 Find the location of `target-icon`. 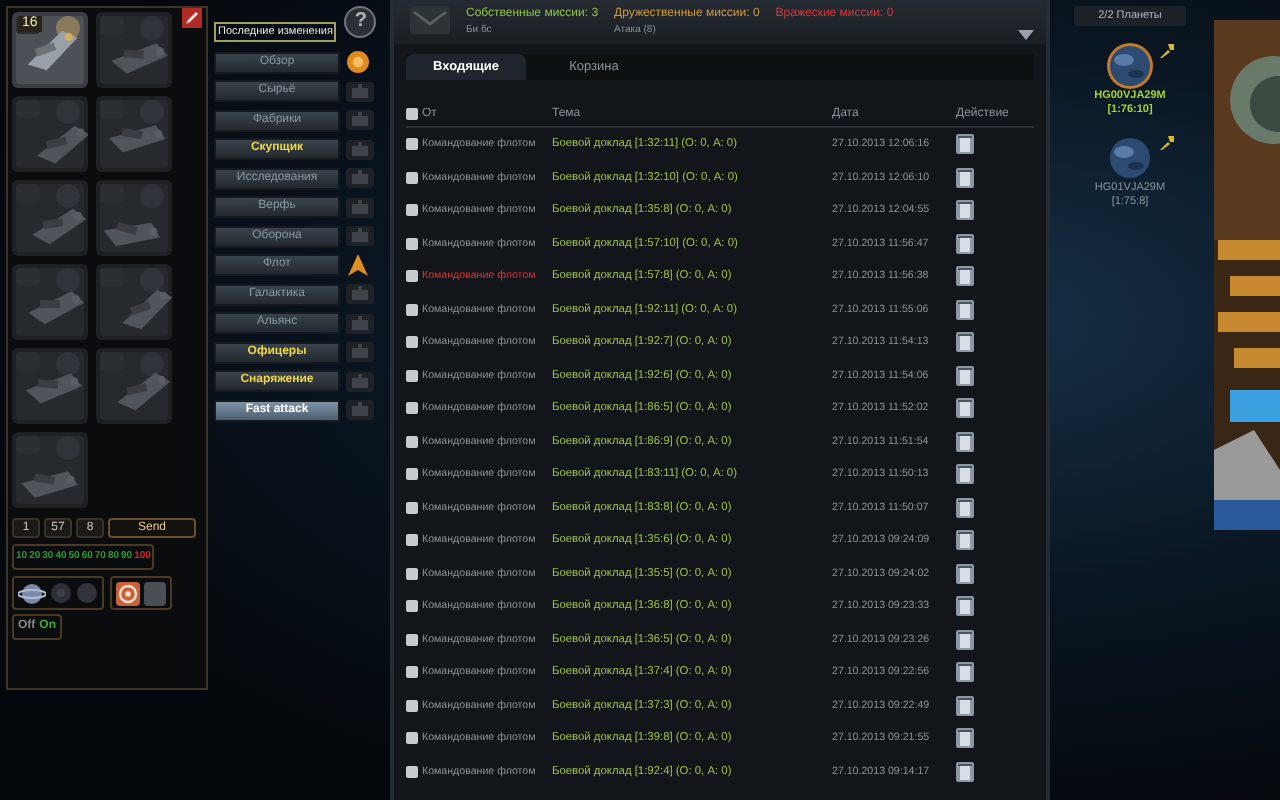

target-icon is located at coordinates (128, 593).